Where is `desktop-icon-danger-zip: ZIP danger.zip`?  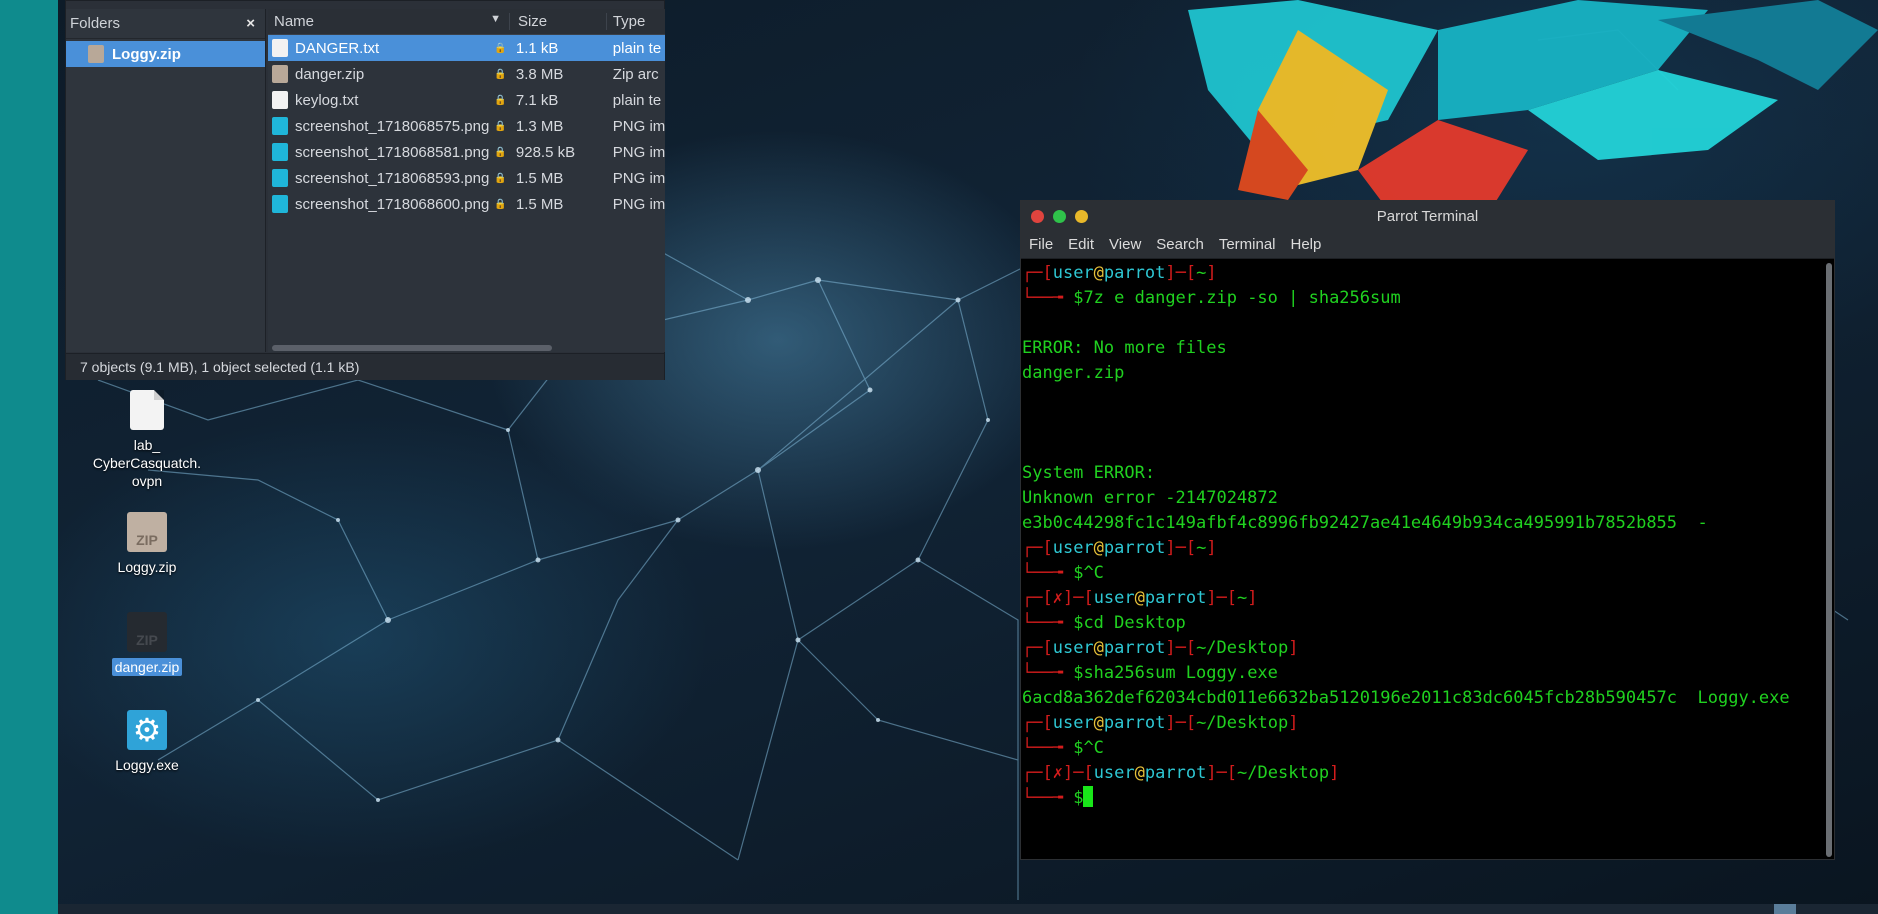
desktop-icon-danger-zip: ZIP danger.zip is located at coordinates (147, 644).